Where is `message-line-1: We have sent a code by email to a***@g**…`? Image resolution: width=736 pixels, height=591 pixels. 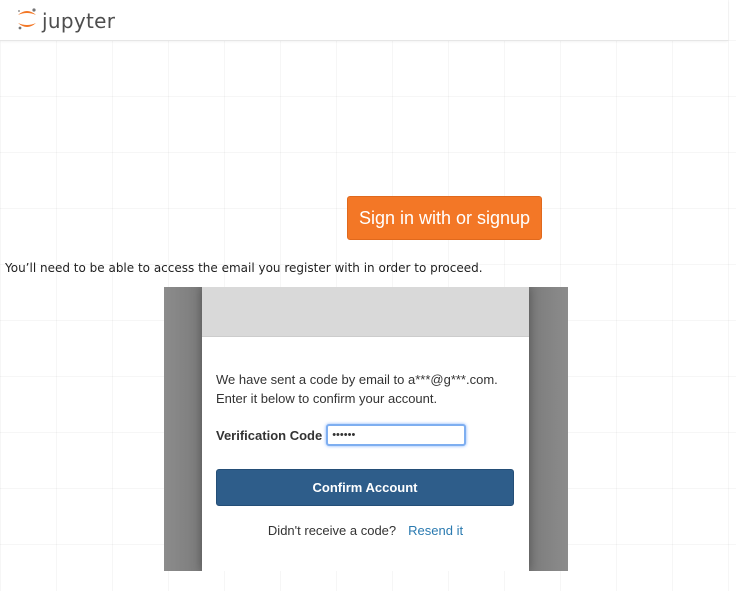
message-line-1: We have sent a code by email to a***@g**… is located at coordinates (357, 379).